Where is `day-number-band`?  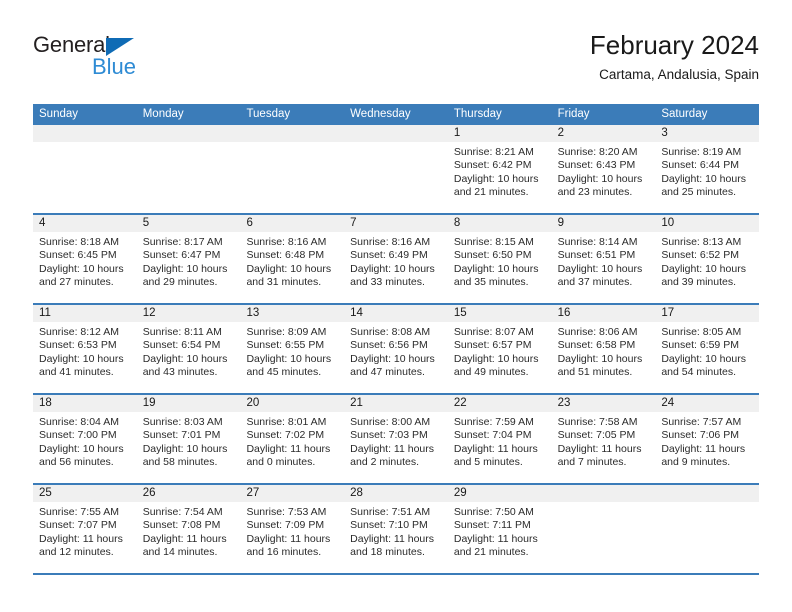
day-number-band is located at coordinates (707, 493).